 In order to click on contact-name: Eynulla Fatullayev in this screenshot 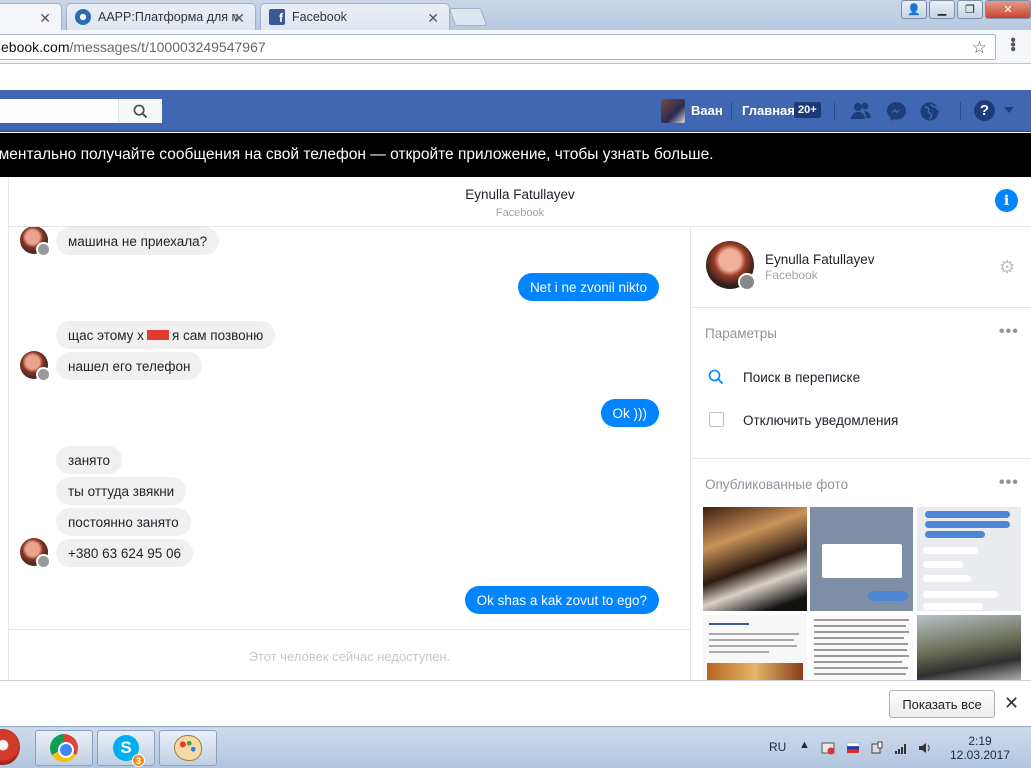, I will do `click(820, 259)`.